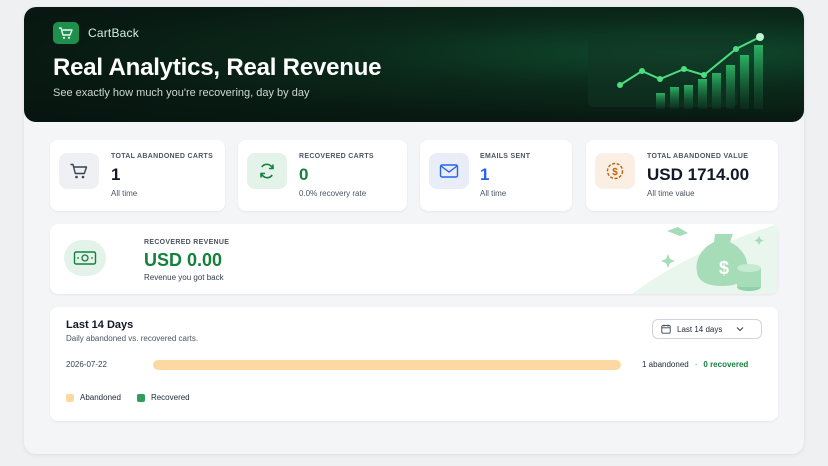 The image size is (828, 466). I want to click on revenue-value: USD 0.00, so click(183, 260).